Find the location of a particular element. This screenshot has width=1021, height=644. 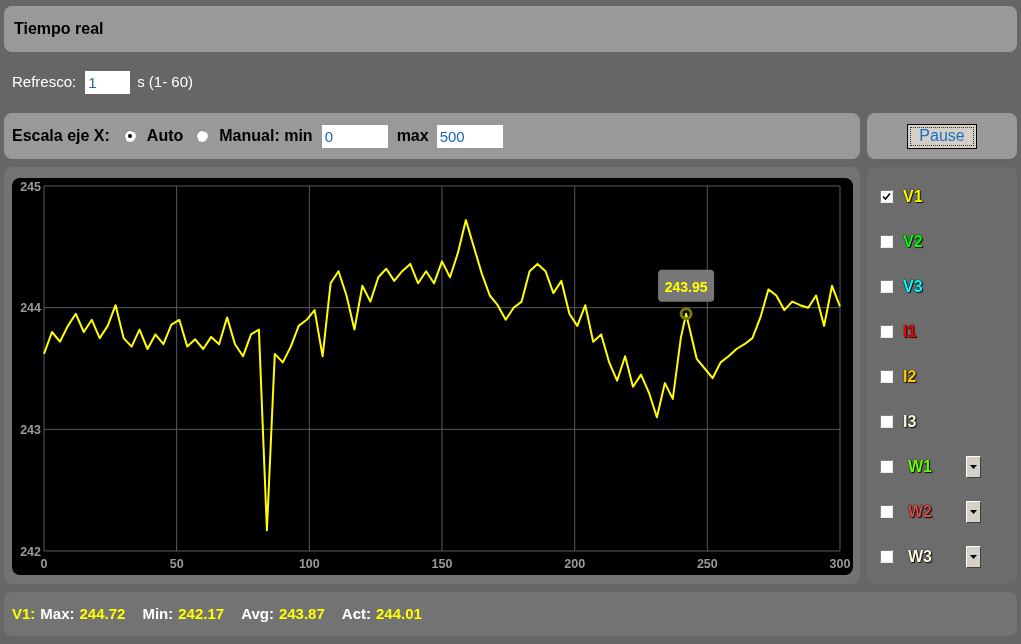

point-marker-icon is located at coordinates (686, 314).